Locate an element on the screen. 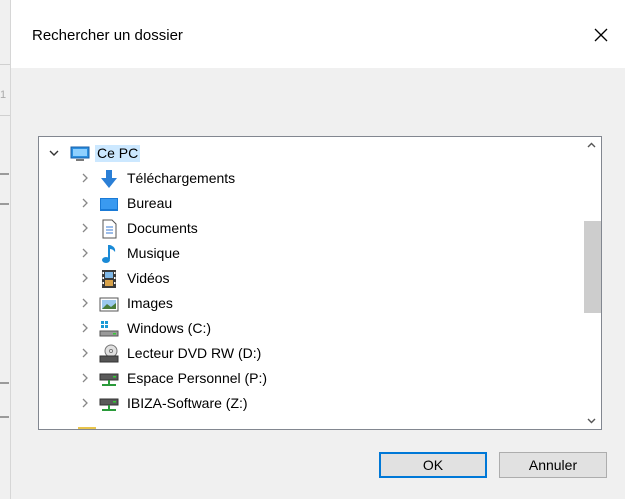 This screenshot has height=499, width=625. dvd-drive-icon is located at coordinates (109, 354).